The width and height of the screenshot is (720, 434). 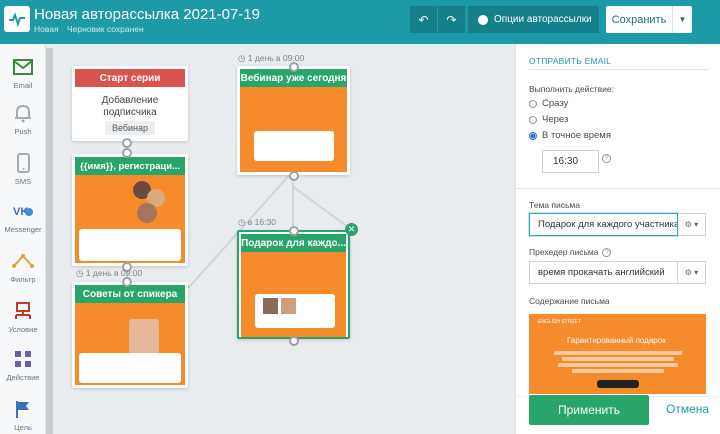 I want to click on goal-flag-icon, so click(x=23, y=409).